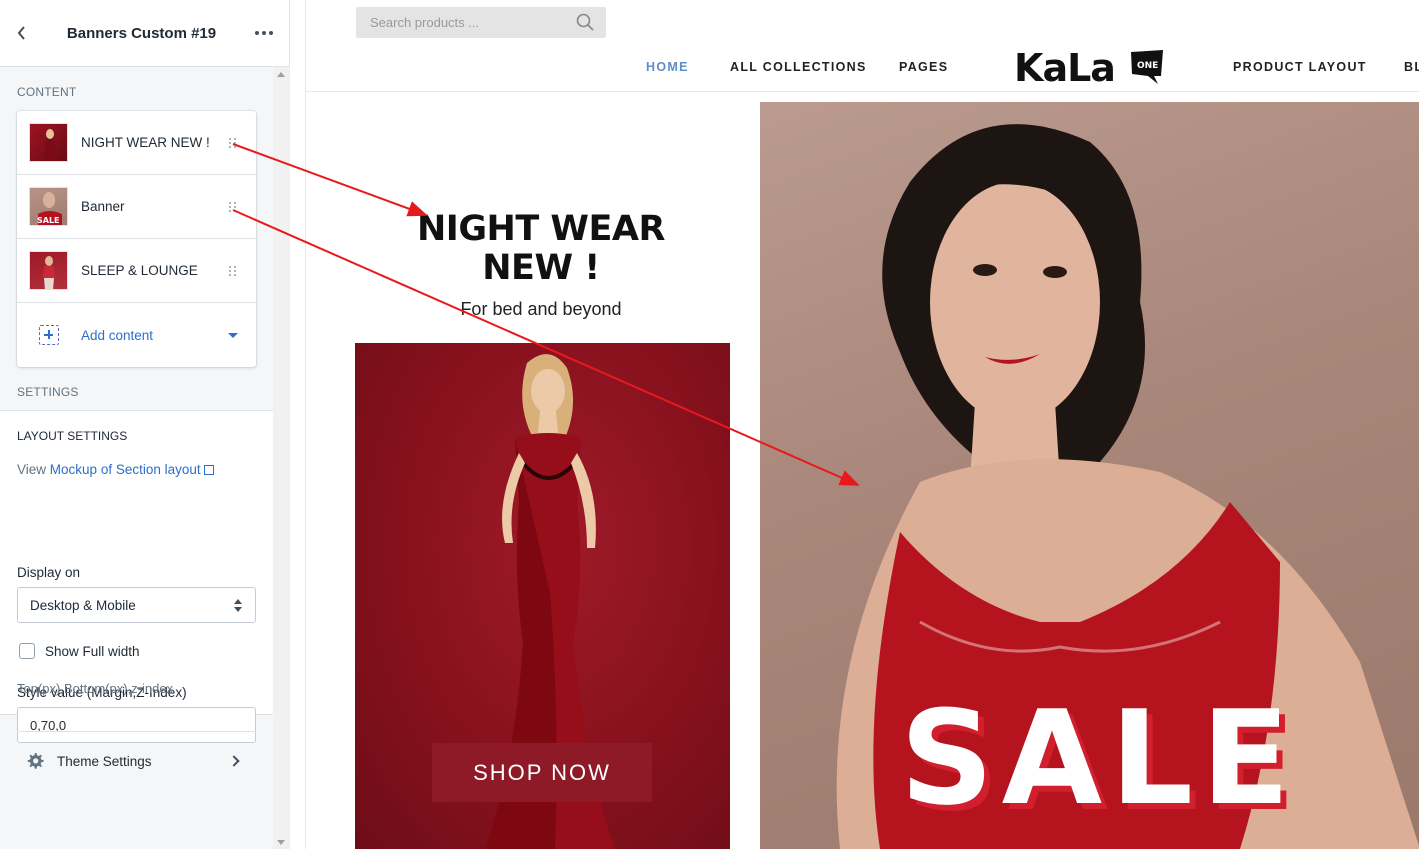 This screenshot has height=849, width=1419. I want to click on block-thumbnail: SALE, so click(48, 206).